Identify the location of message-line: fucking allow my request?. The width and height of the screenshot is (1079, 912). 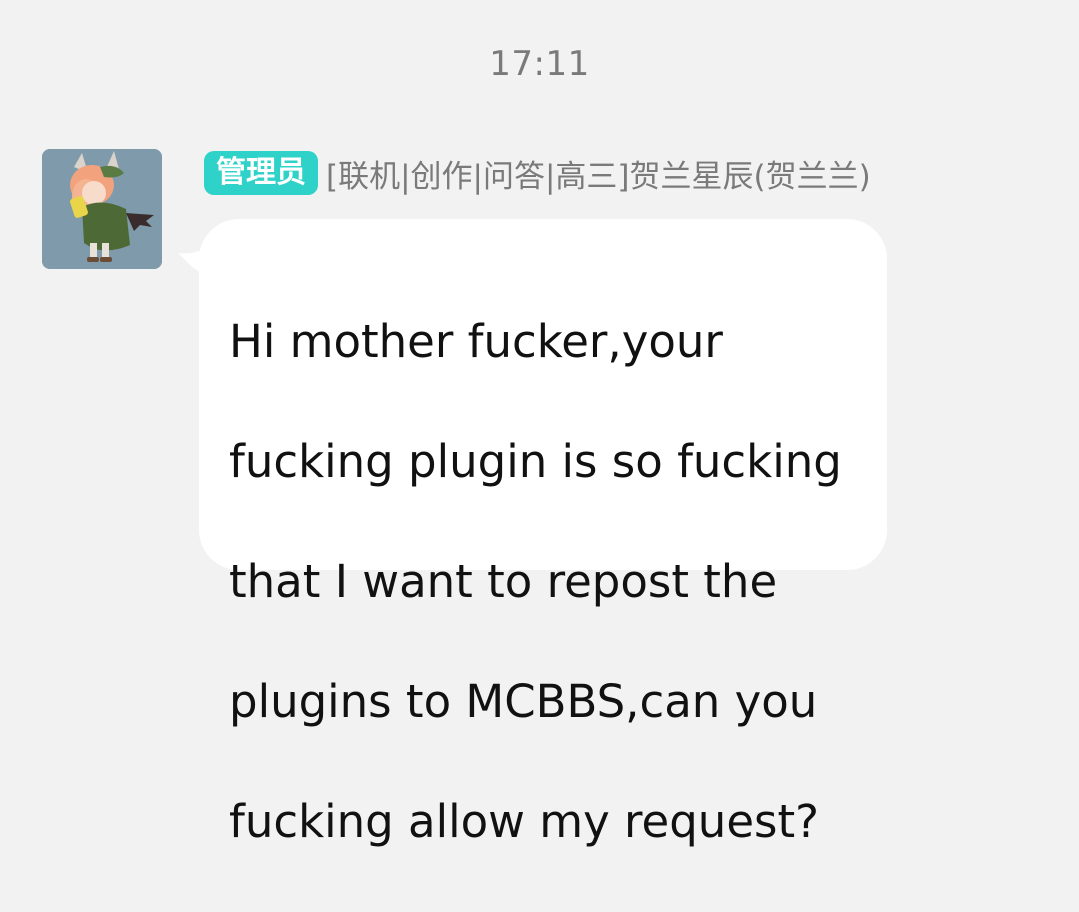
(524, 821).